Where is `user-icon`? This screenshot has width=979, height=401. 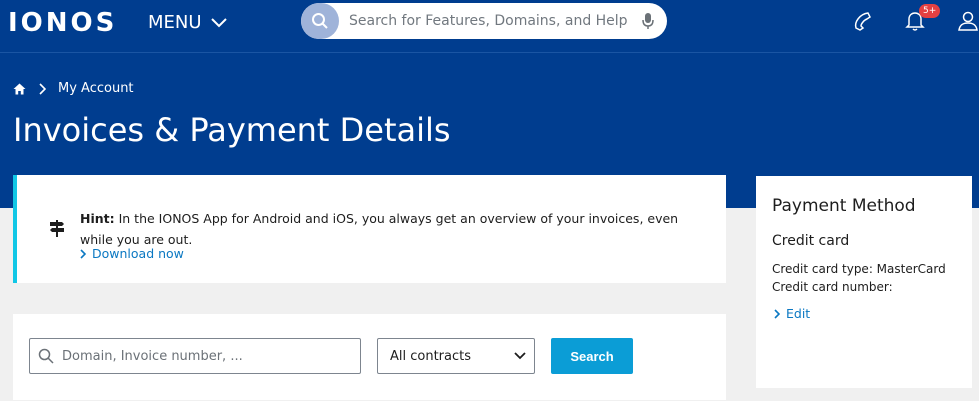 user-icon is located at coordinates (968, 21).